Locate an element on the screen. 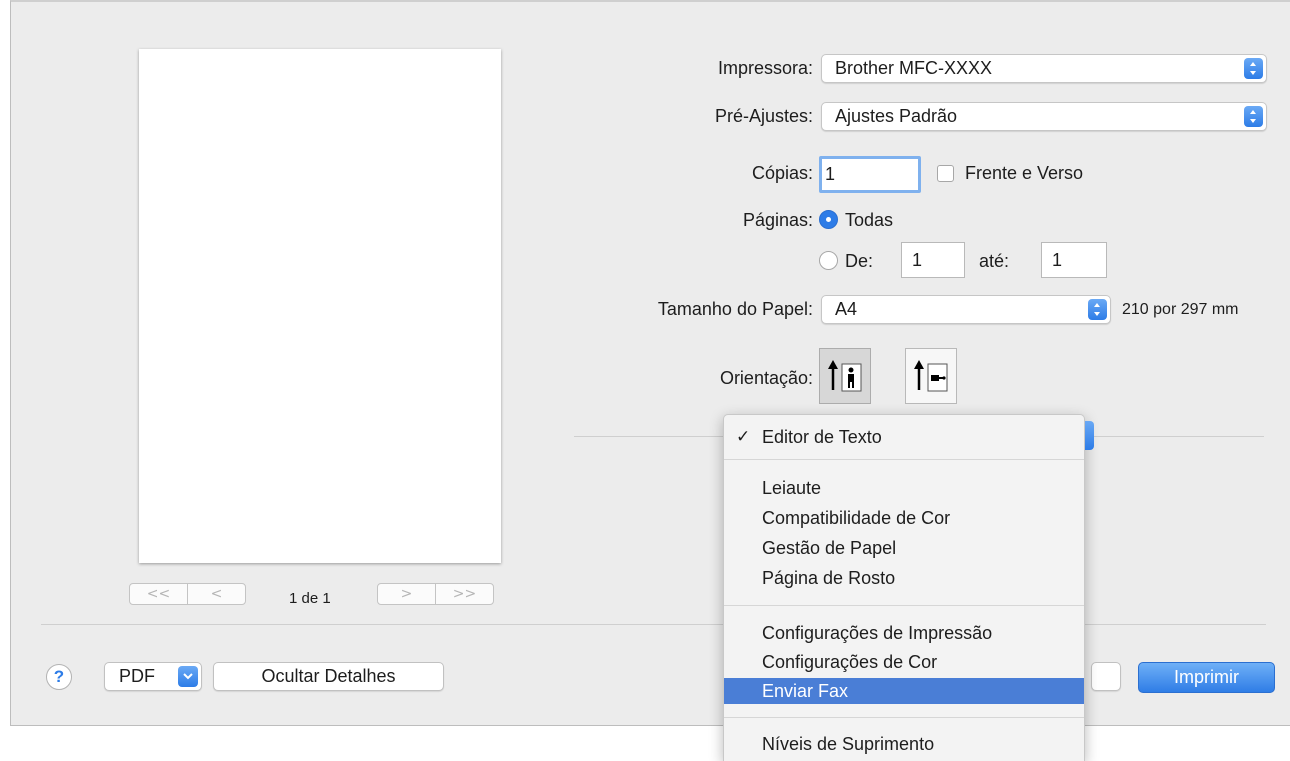 This screenshot has width=1290, height=761. preview-forward-navigation: > >> is located at coordinates (435, 594).